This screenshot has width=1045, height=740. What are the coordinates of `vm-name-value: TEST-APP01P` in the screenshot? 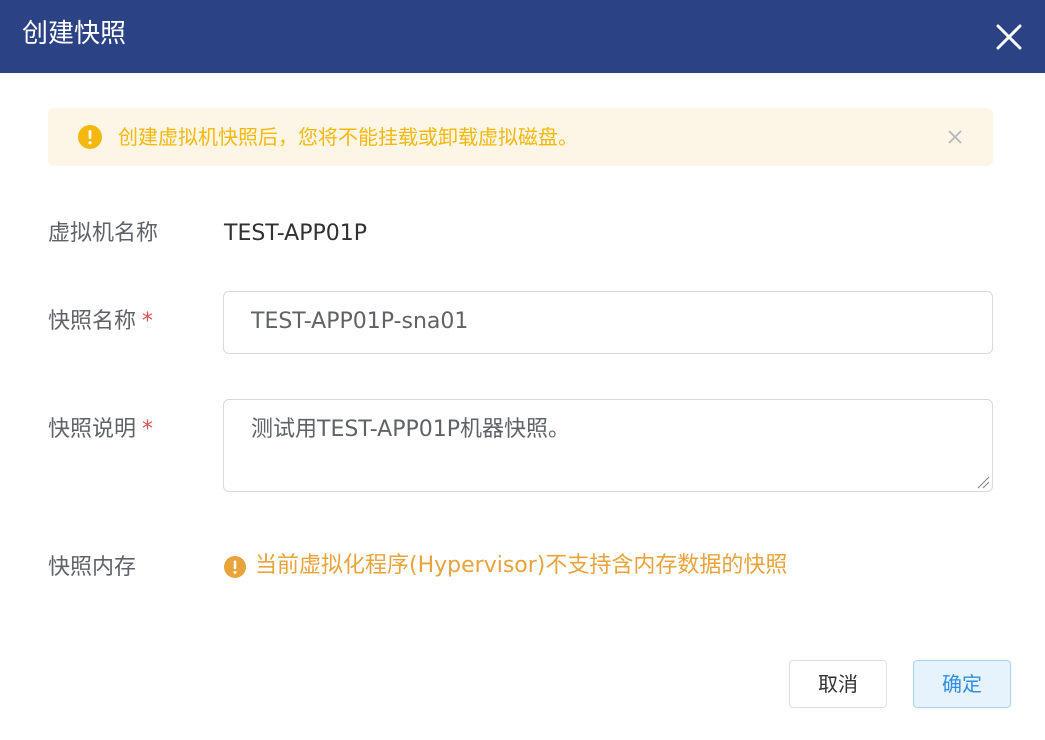 It's located at (296, 233).